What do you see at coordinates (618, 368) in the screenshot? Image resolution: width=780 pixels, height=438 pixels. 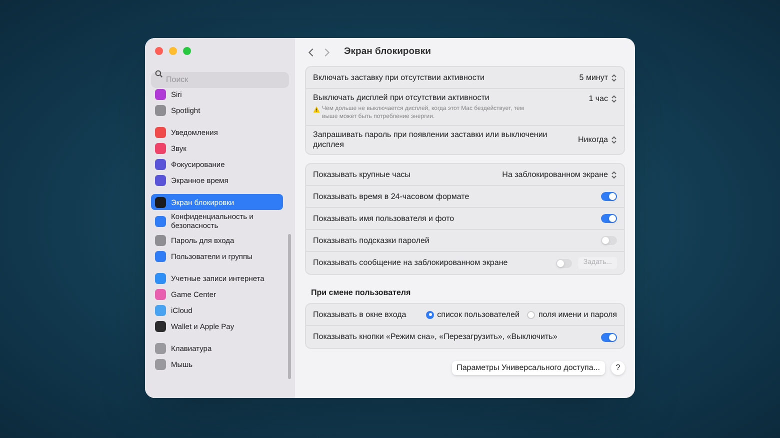 I see `help-button: ?` at bounding box center [618, 368].